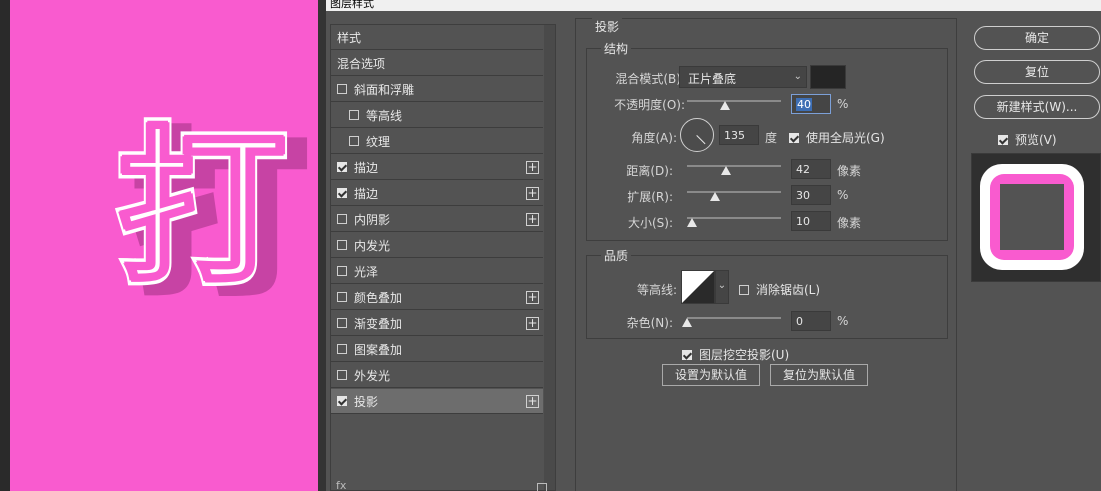 The height and width of the screenshot is (491, 1101). I want to click on trash-icon, so click(542, 487).